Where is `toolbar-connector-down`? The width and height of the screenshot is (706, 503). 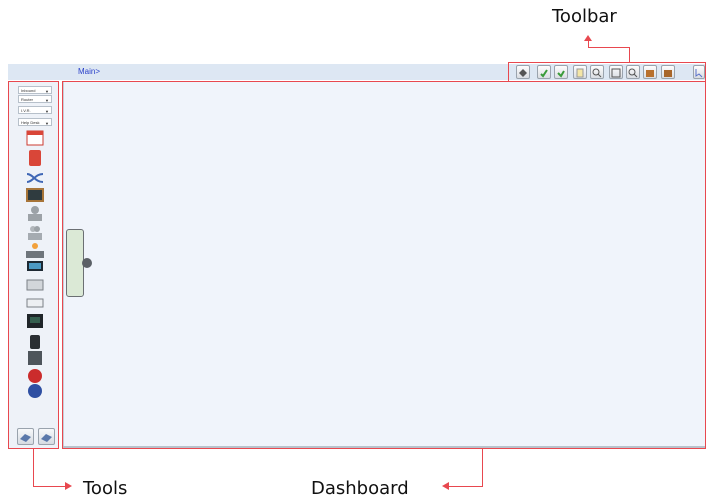 toolbar-connector-down is located at coordinates (629, 54).